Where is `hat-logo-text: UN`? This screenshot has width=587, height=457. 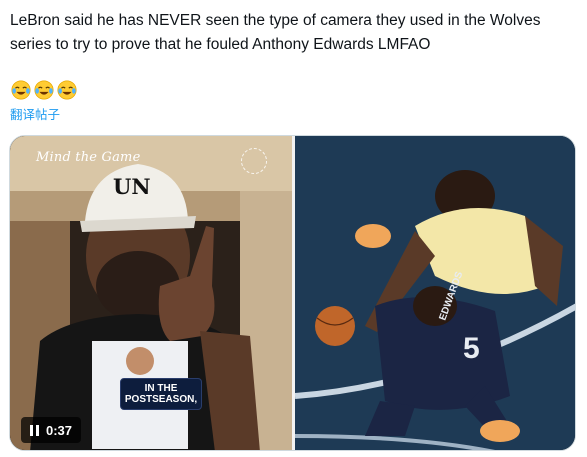 hat-logo-text: UN is located at coordinates (132, 186).